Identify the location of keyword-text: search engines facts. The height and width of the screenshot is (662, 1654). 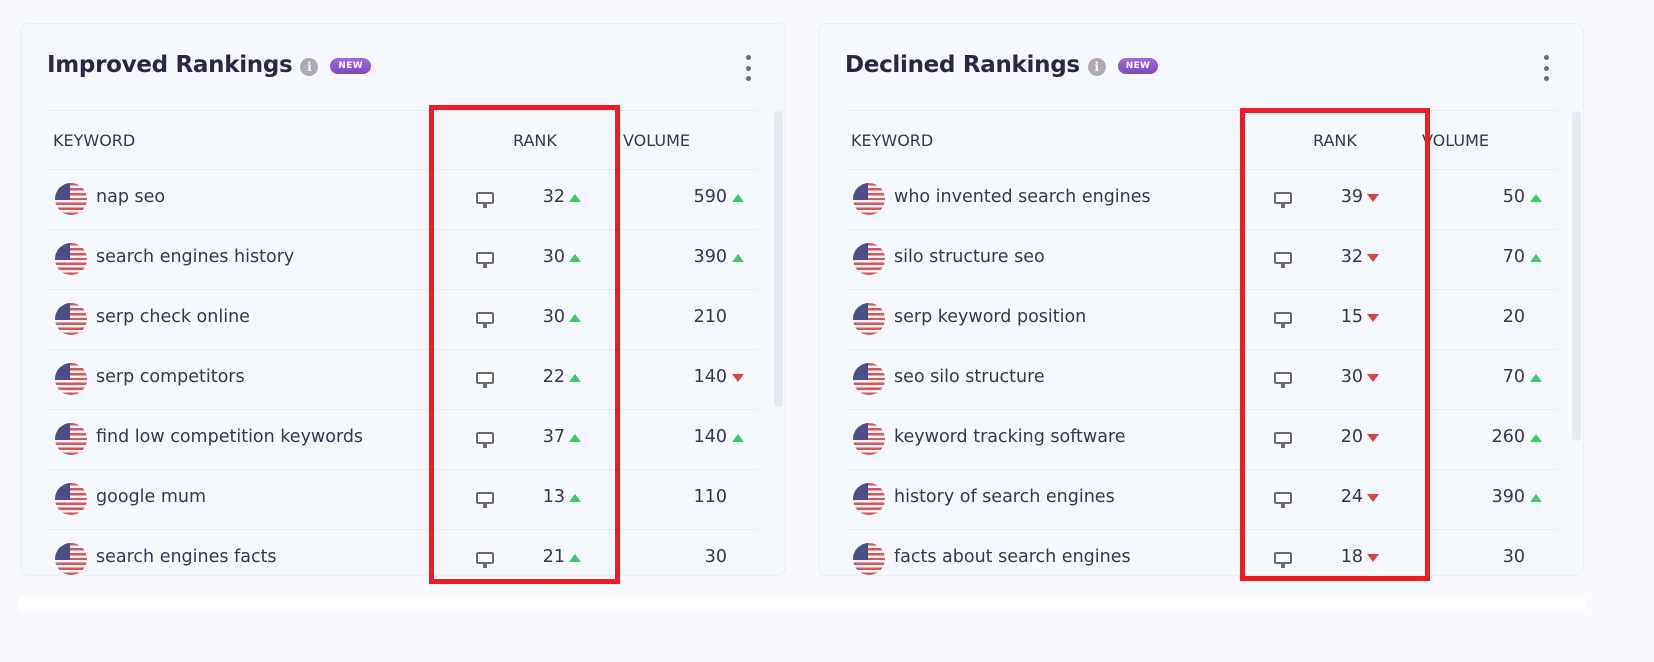
(186, 557).